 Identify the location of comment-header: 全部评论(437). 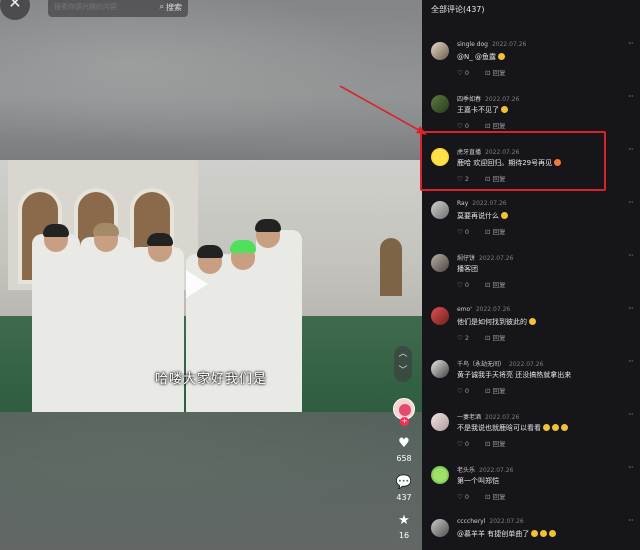
(458, 9).